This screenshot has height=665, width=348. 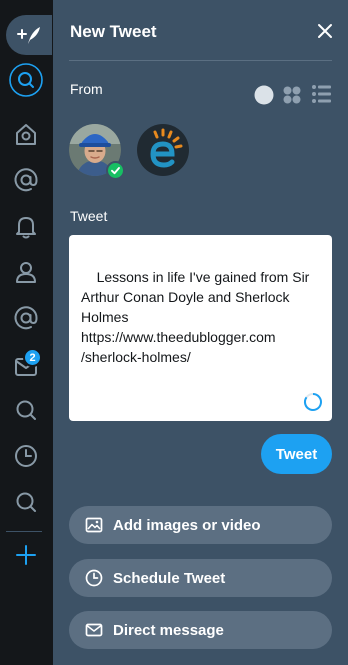 I want to click on add-images-label: Add images or video, so click(x=187, y=525).